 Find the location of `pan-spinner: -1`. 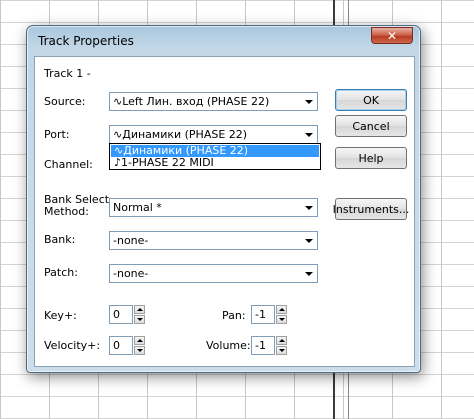

pan-spinner: -1 is located at coordinates (270, 314).